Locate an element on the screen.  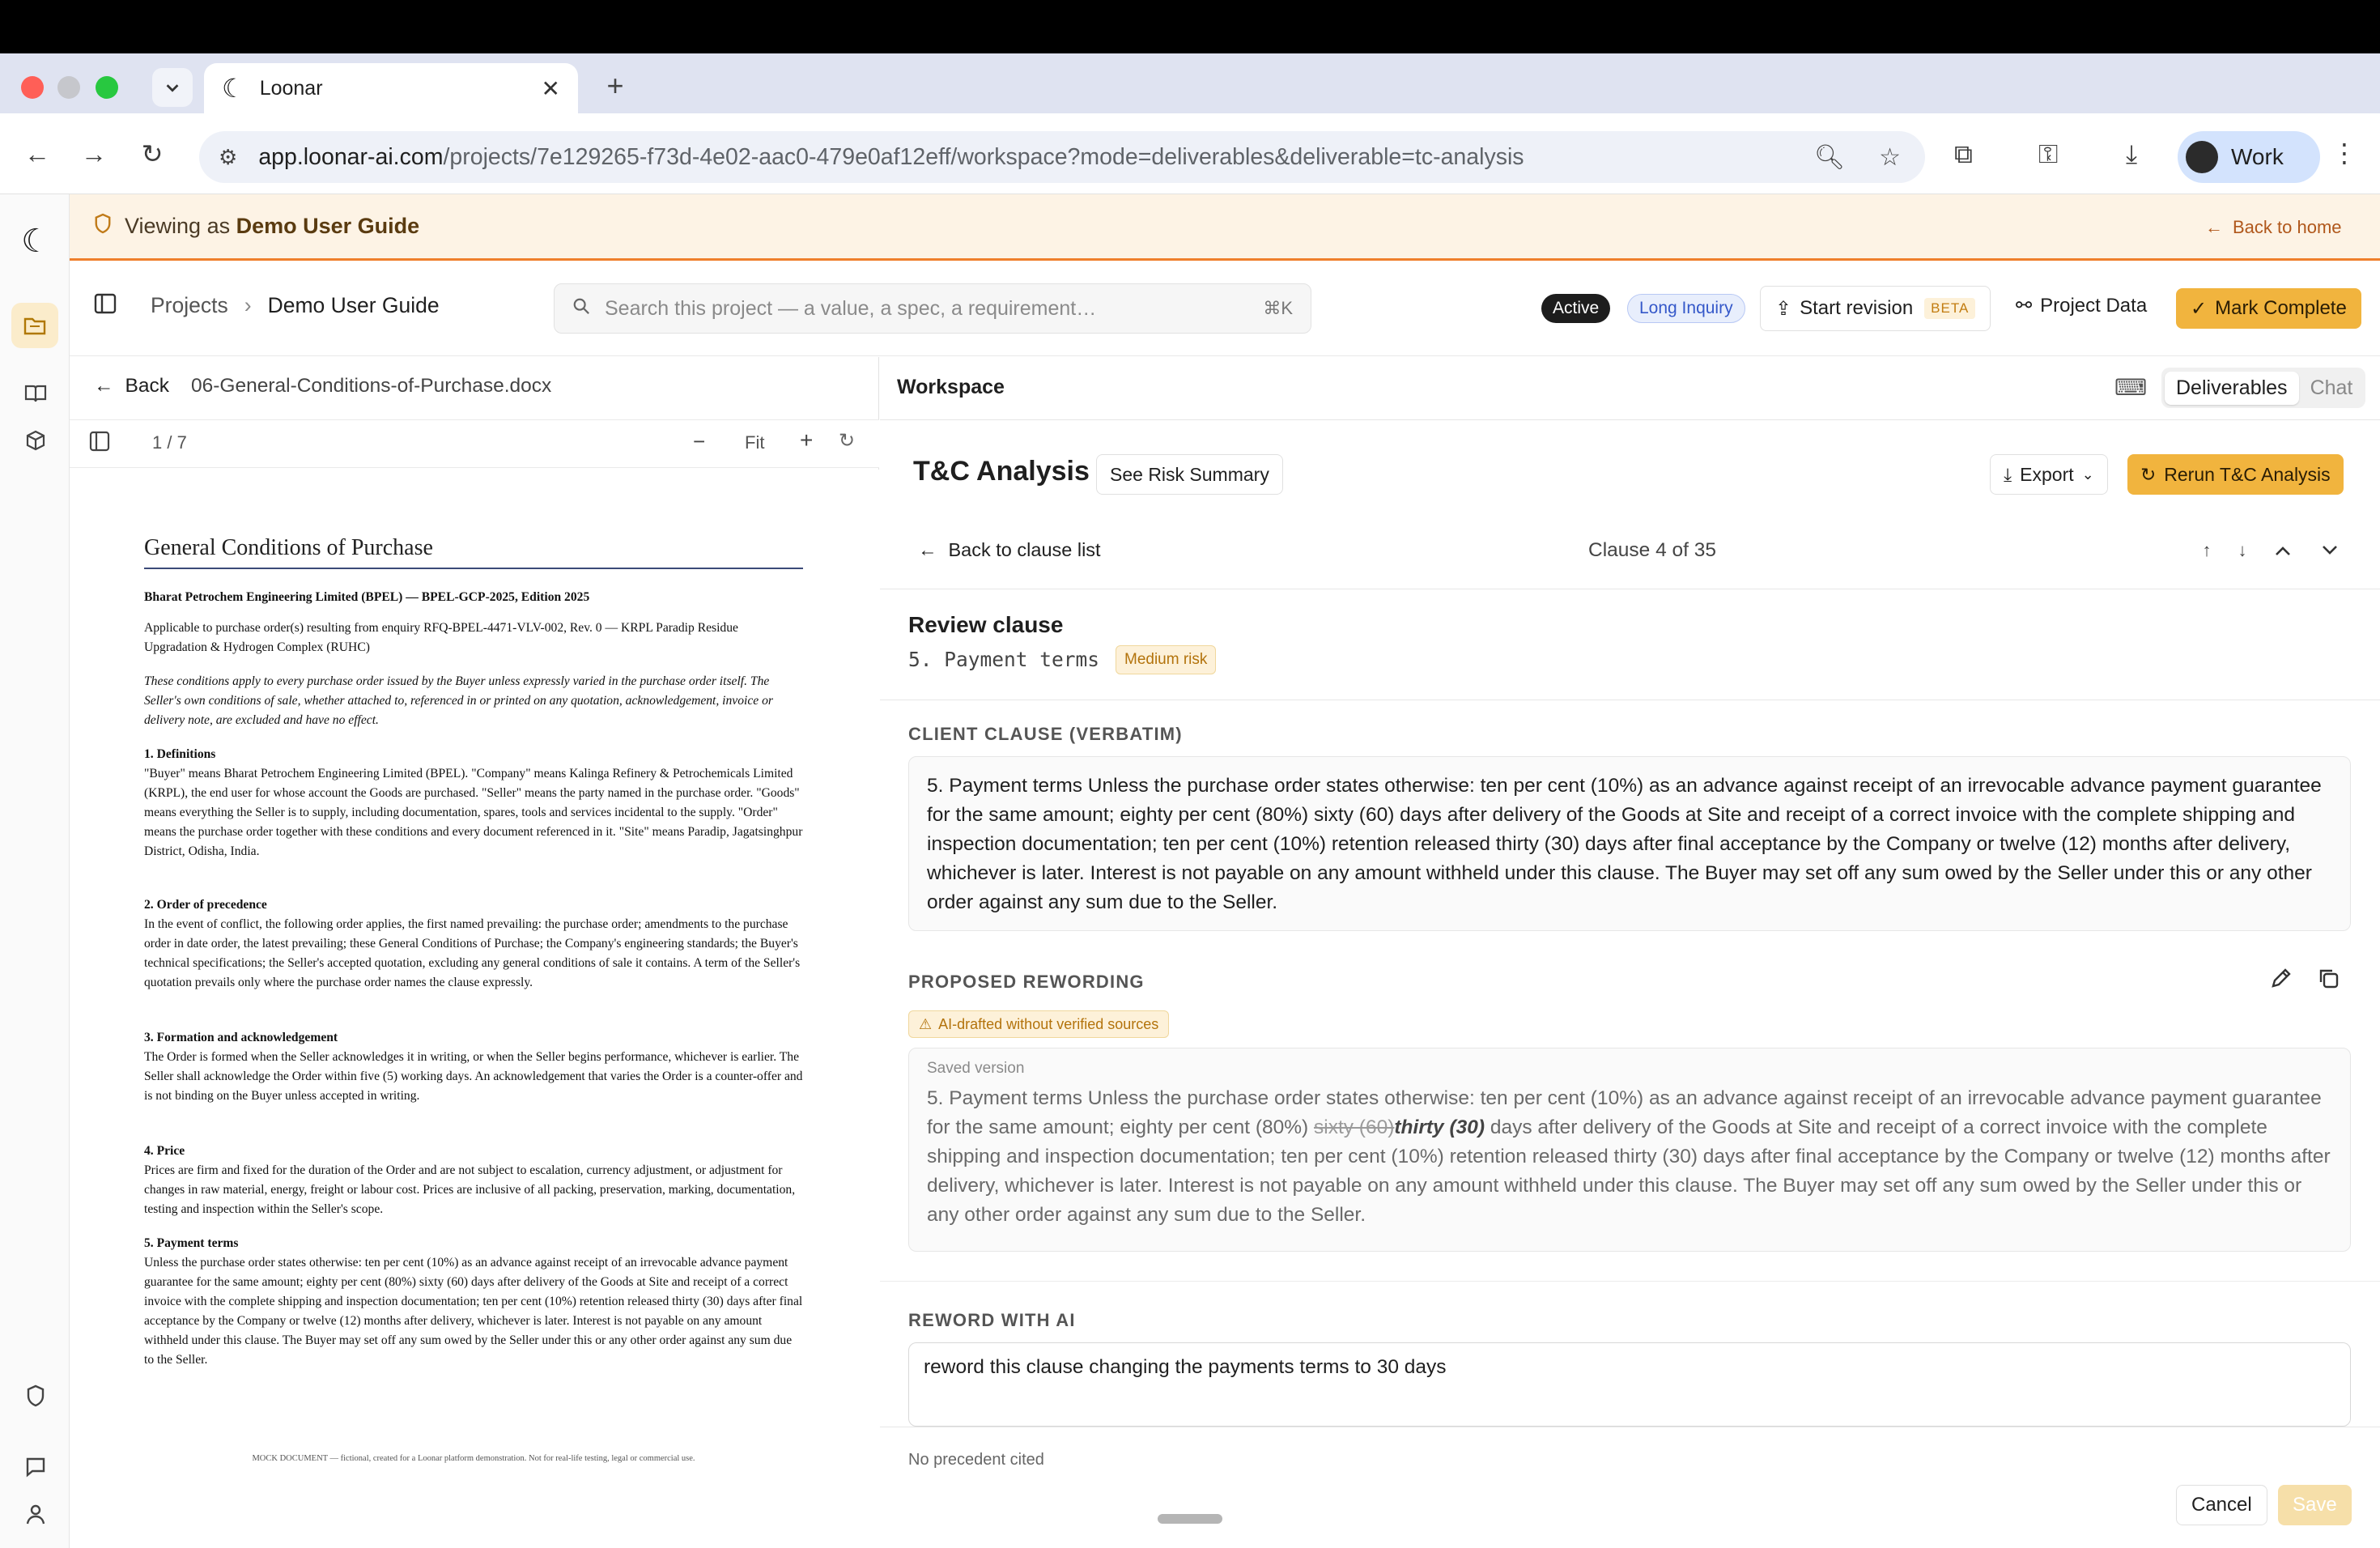
library-book-icon is located at coordinates (35, 393).